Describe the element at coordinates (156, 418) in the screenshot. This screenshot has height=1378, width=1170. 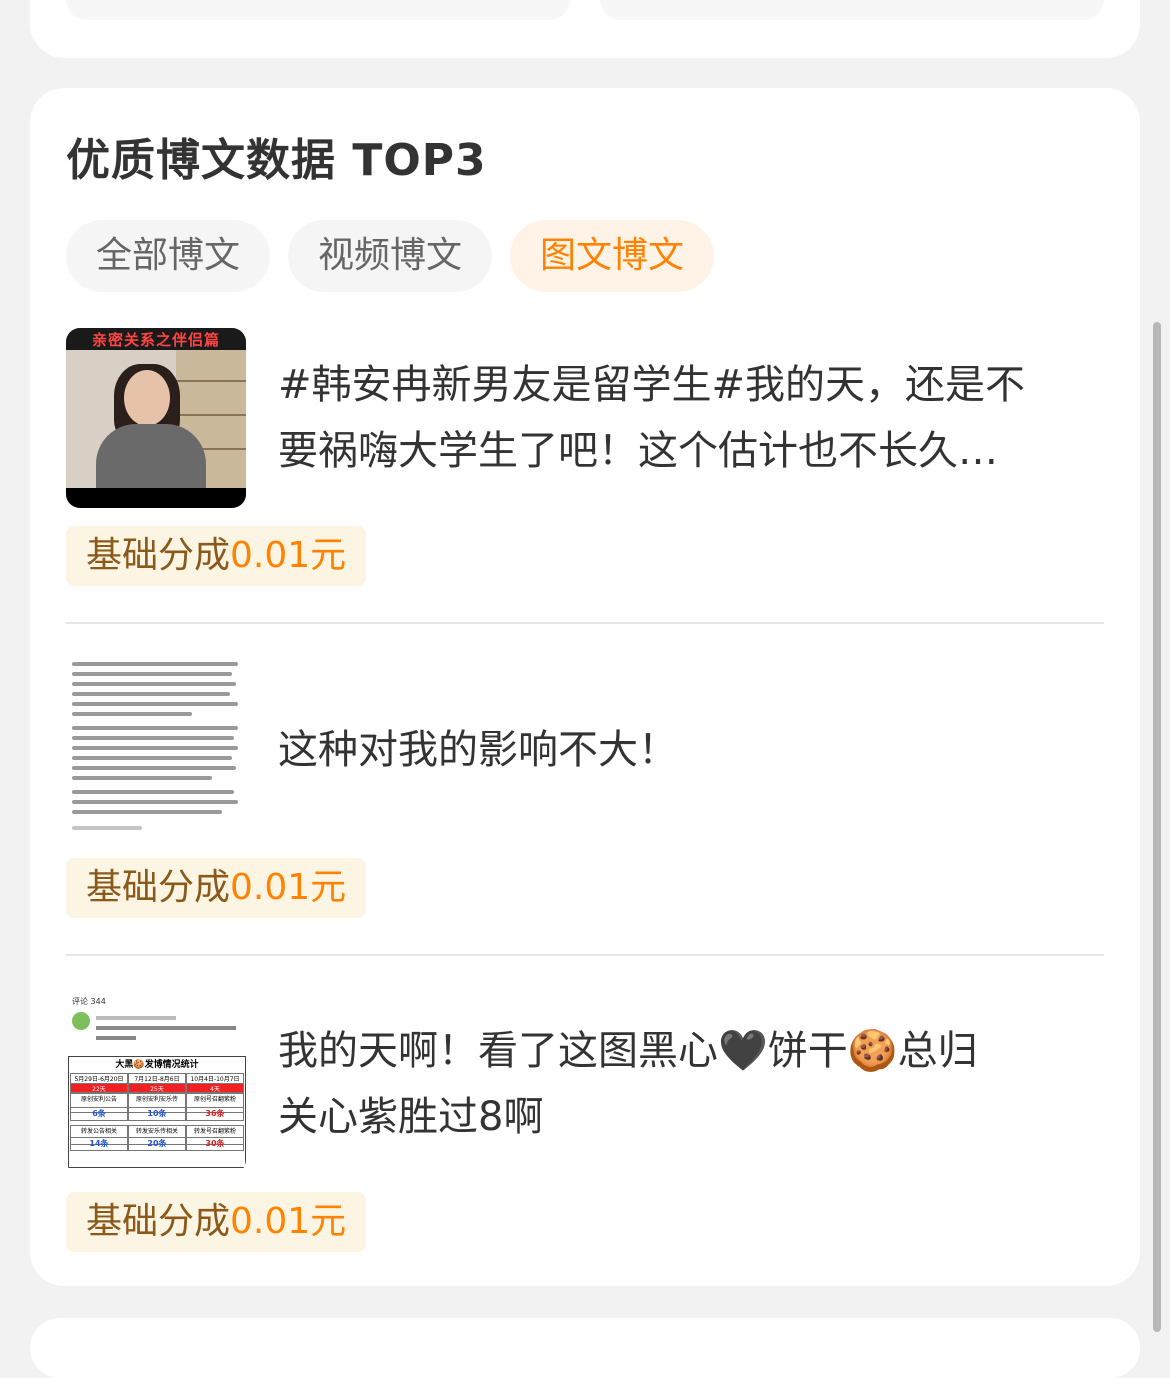
I see `post-thumbnail: 亲密关系之伴侣篇` at that location.